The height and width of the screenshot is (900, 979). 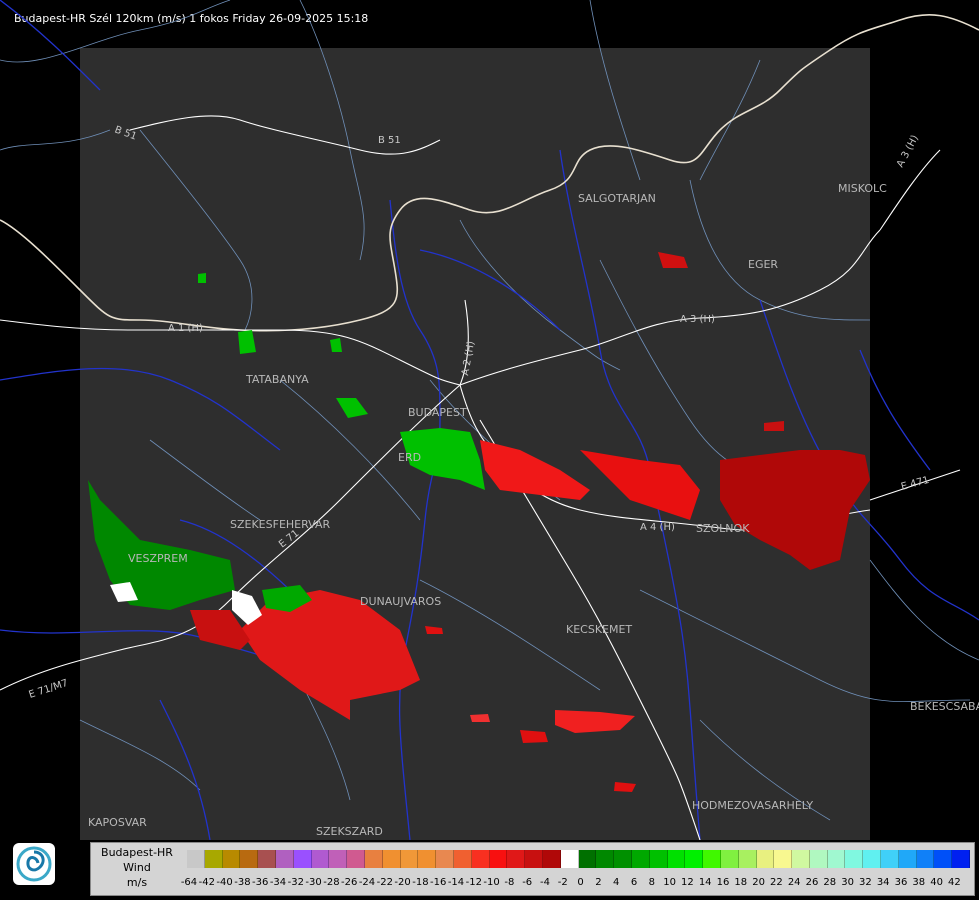 I want to click on city-label: SALGOTARJAN, so click(x=617, y=198).